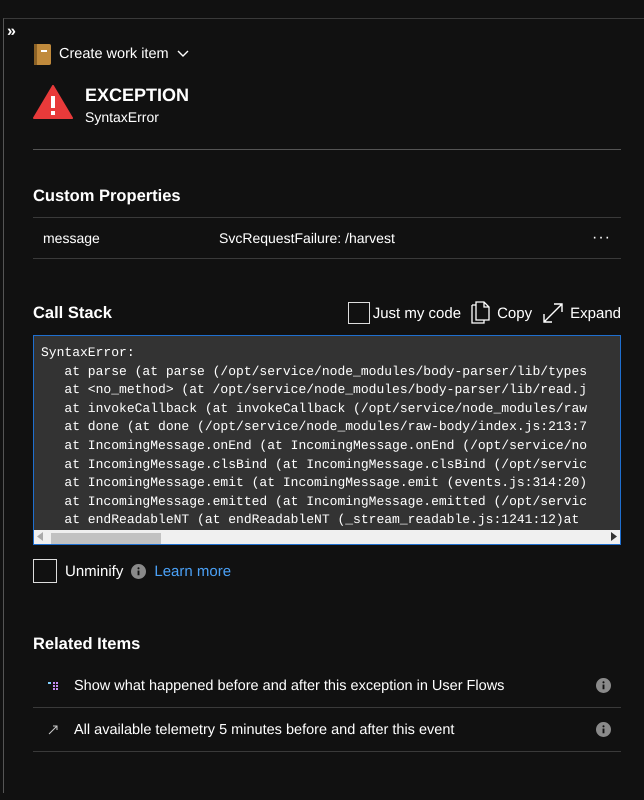  I want to click on stack-line: at <no_method> (at /opt/service/node_modules/body-parser/lib/read.j, so click(325, 390).